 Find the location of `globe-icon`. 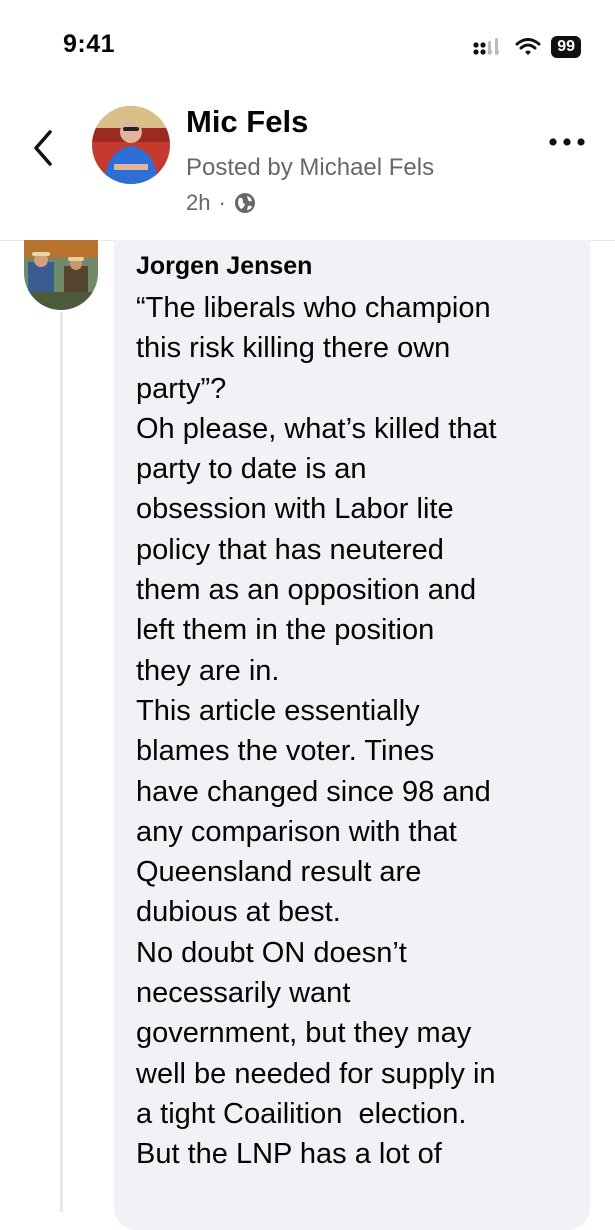

globe-icon is located at coordinates (245, 203).